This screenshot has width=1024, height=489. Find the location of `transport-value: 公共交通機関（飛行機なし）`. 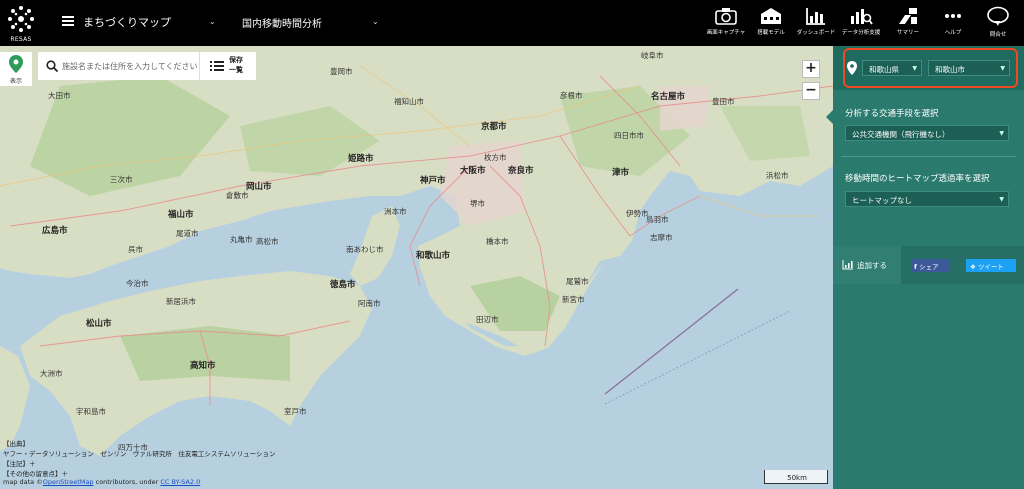

transport-value: 公共交通機関（飛行機なし） is located at coordinates (901, 134).